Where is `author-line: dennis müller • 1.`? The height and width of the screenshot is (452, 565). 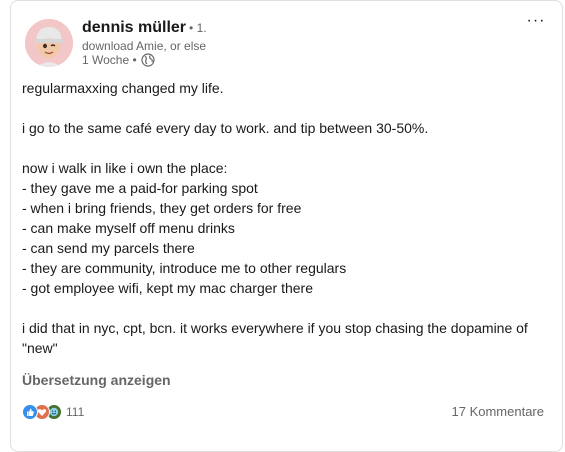
author-line: dennis müller • 1. is located at coordinates (144, 28).